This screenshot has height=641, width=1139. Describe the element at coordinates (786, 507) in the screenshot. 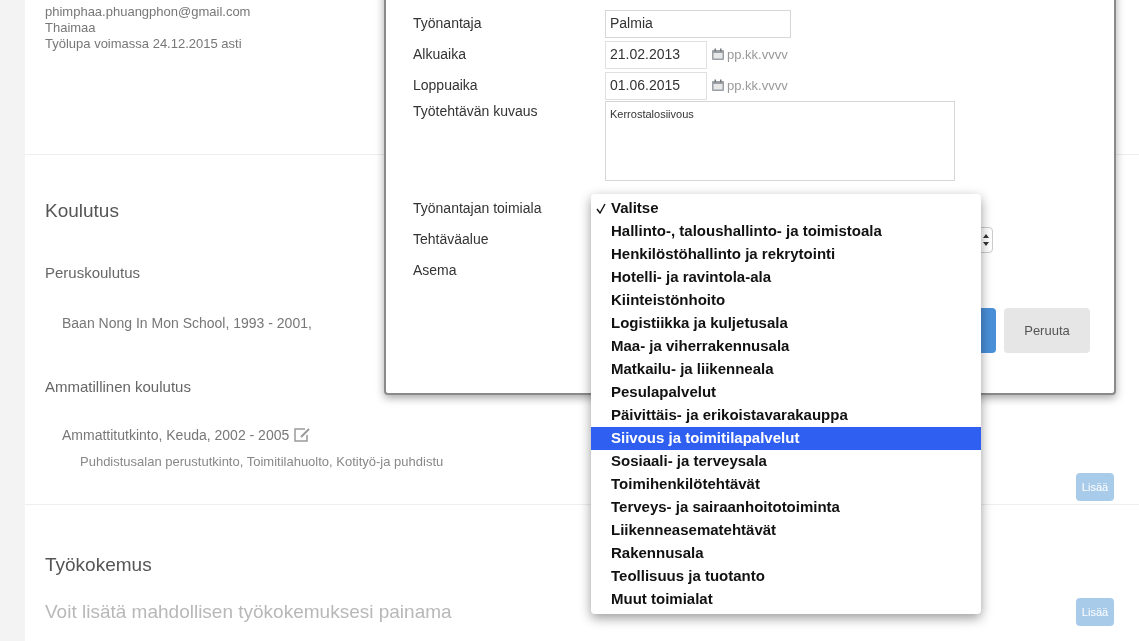

I see `dropdown-option: Terveys- ja sairaanhoitotoiminta` at that location.